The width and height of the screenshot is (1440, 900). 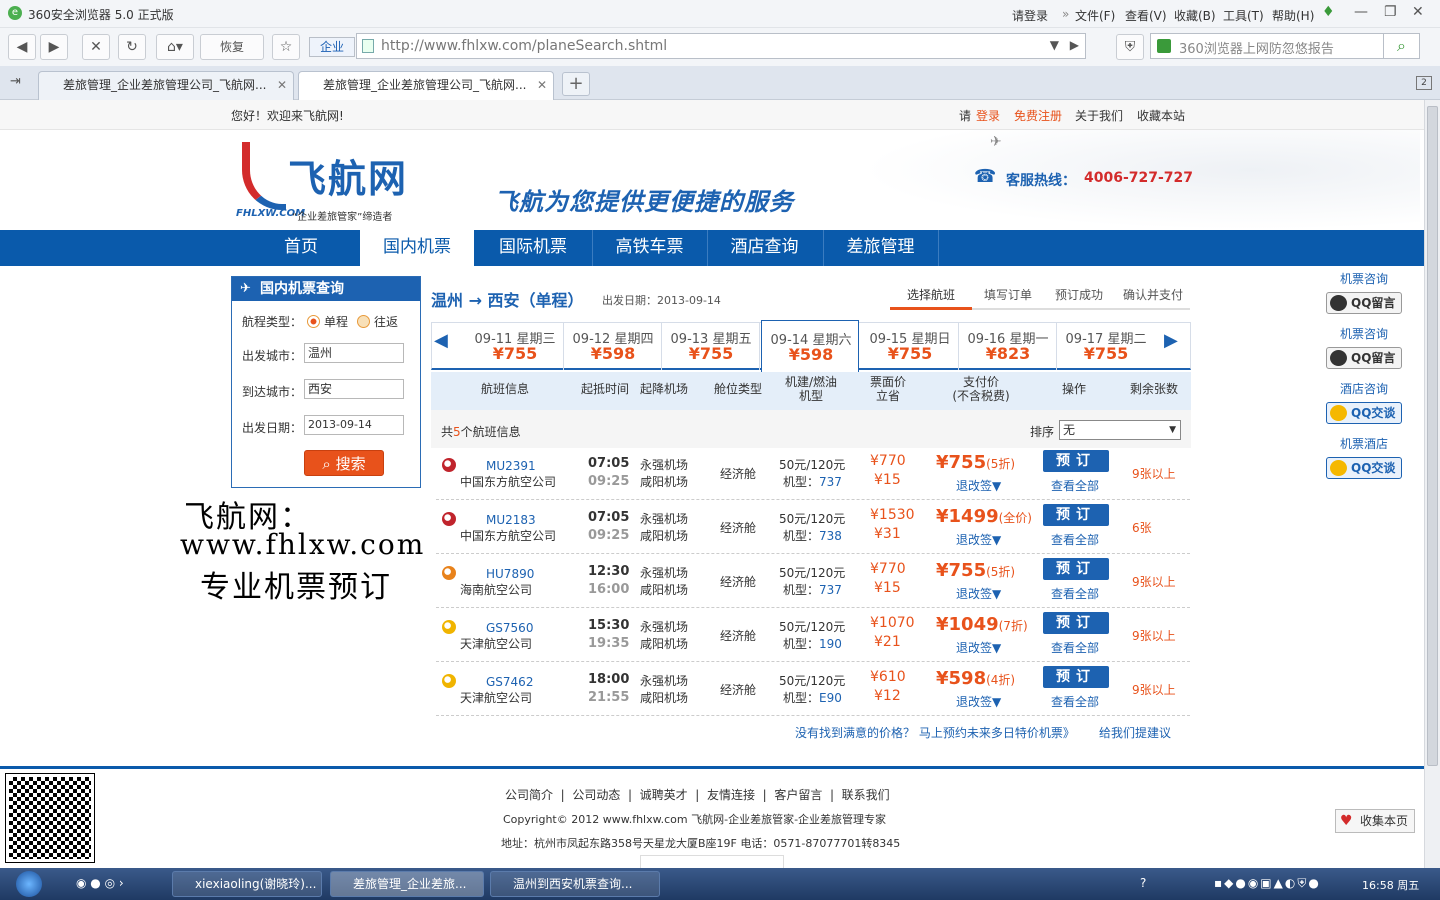 What do you see at coordinates (1256, 47) in the screenshot?
I see `search-placeholder: 360浏览器上网防忽悠报告` at bounding box center [1256, 47].